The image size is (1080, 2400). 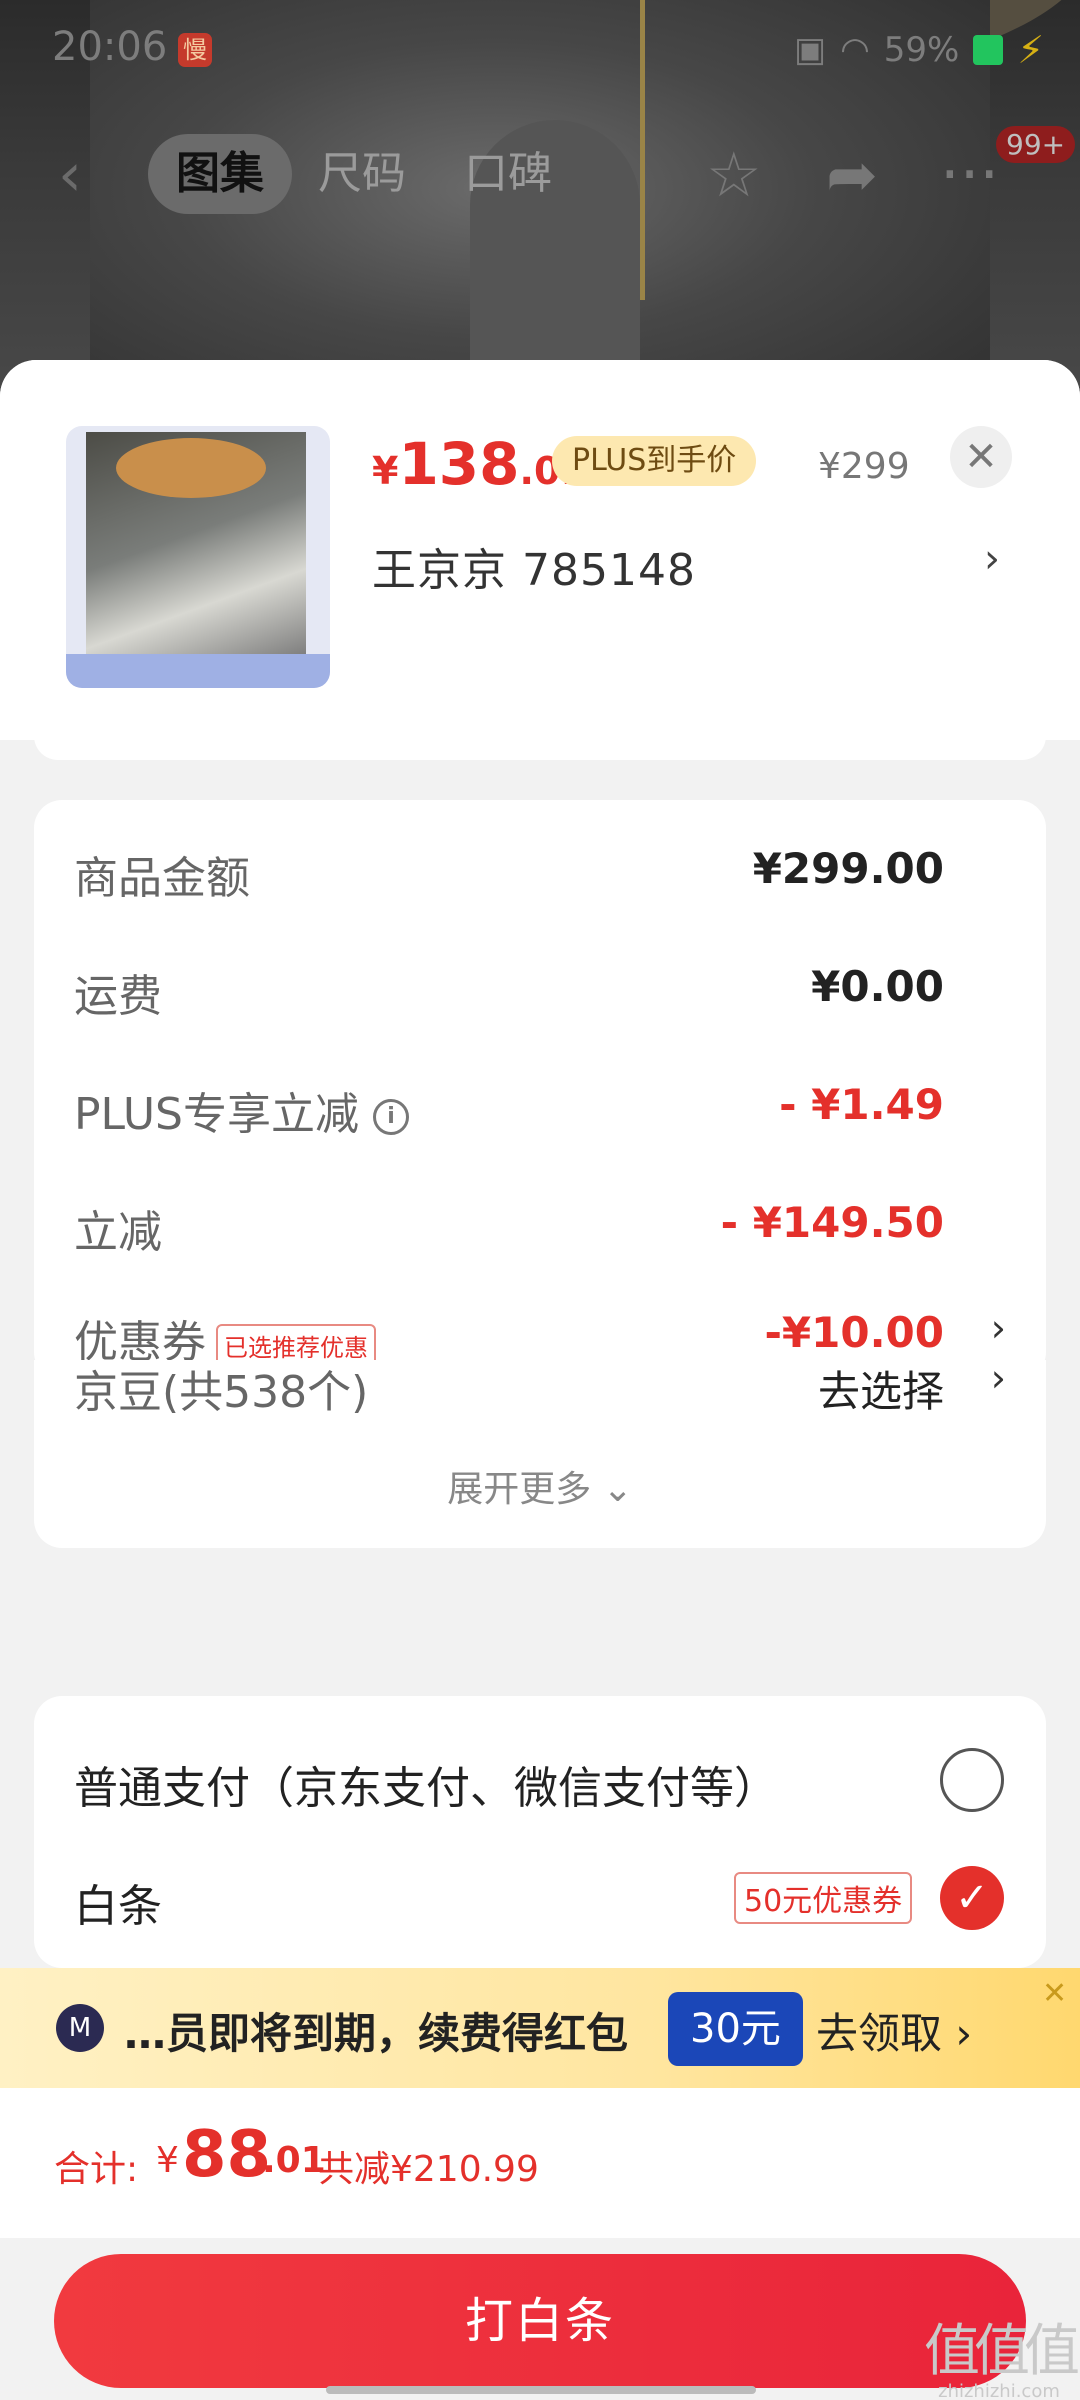 I want to click on star-icon: ☆, so click(x=734, y=174).